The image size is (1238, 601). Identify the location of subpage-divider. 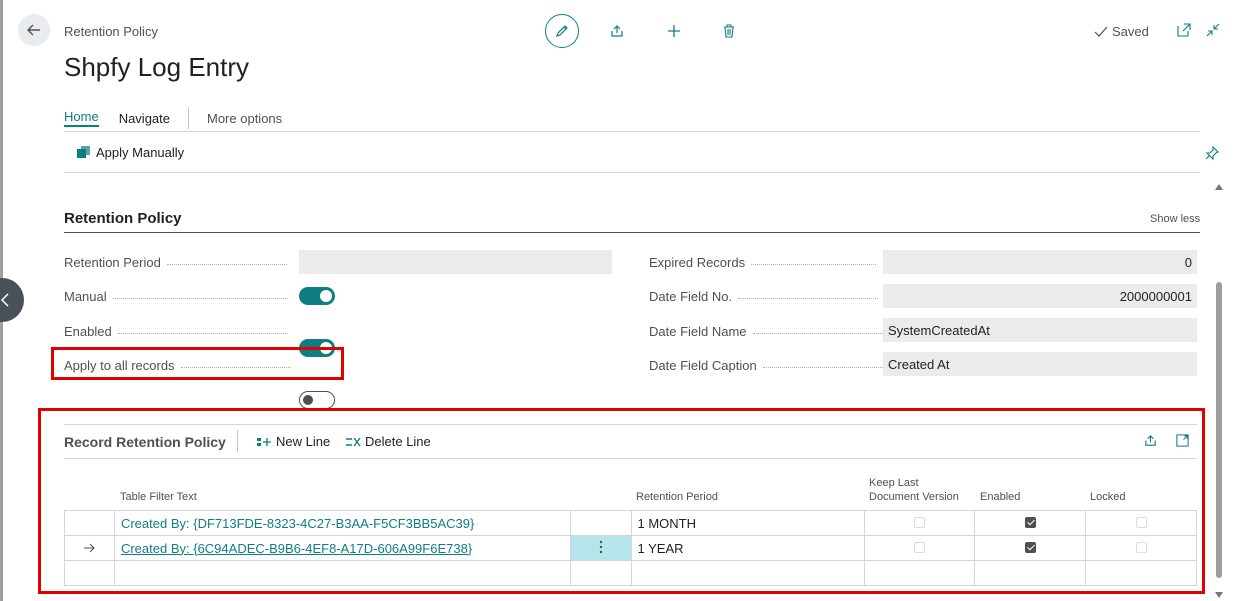
(237, 441).